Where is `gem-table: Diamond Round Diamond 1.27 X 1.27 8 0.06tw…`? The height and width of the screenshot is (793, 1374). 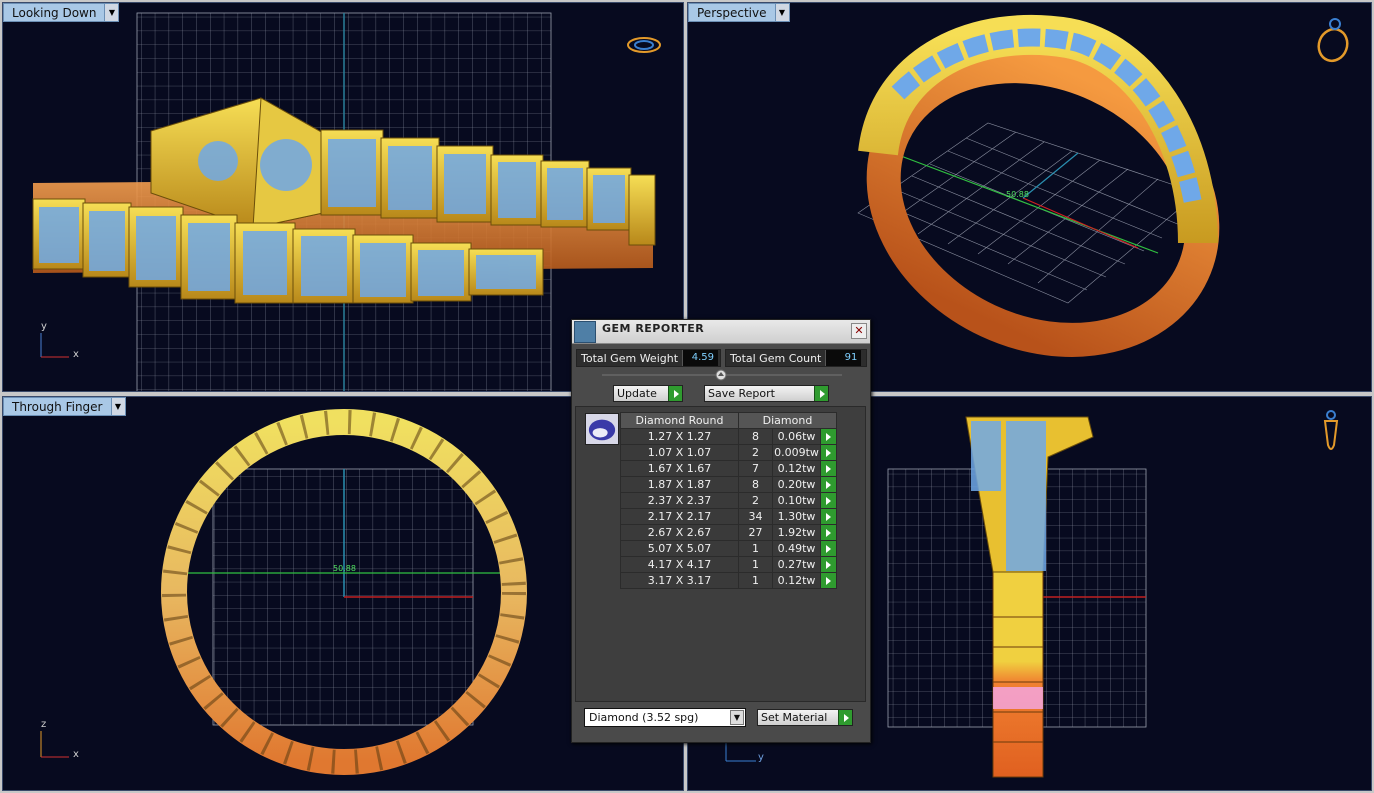
gem-table: Diamond Round Diamond 1.27 X 1.27 8 0.06tw… is located at coordinates (728, 500).